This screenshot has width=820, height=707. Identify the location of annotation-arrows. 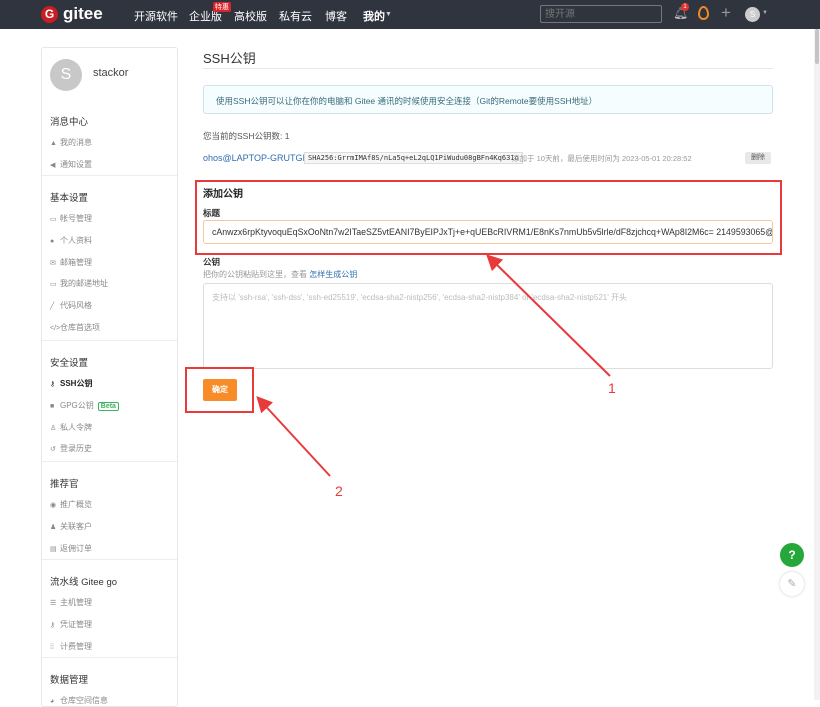
(433, 365).